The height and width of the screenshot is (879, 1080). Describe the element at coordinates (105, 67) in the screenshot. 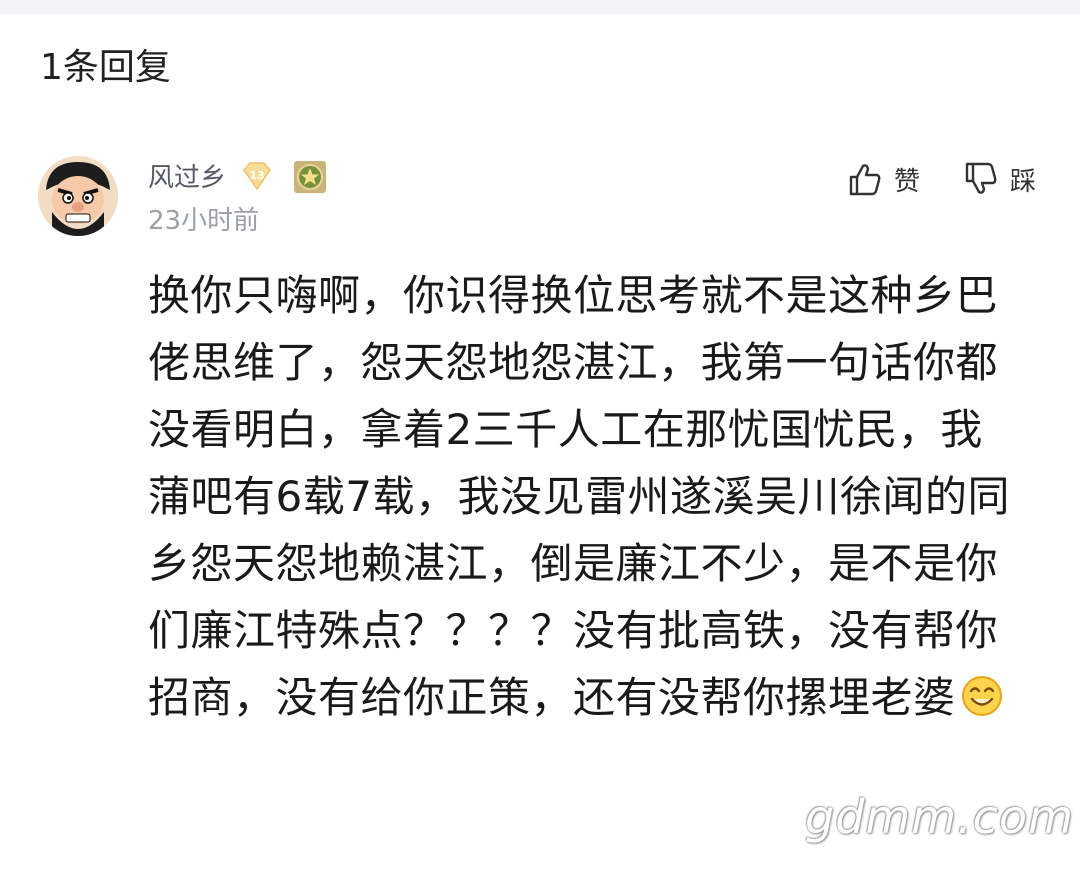

I see `reply-count-title: 1条回复` at that location.